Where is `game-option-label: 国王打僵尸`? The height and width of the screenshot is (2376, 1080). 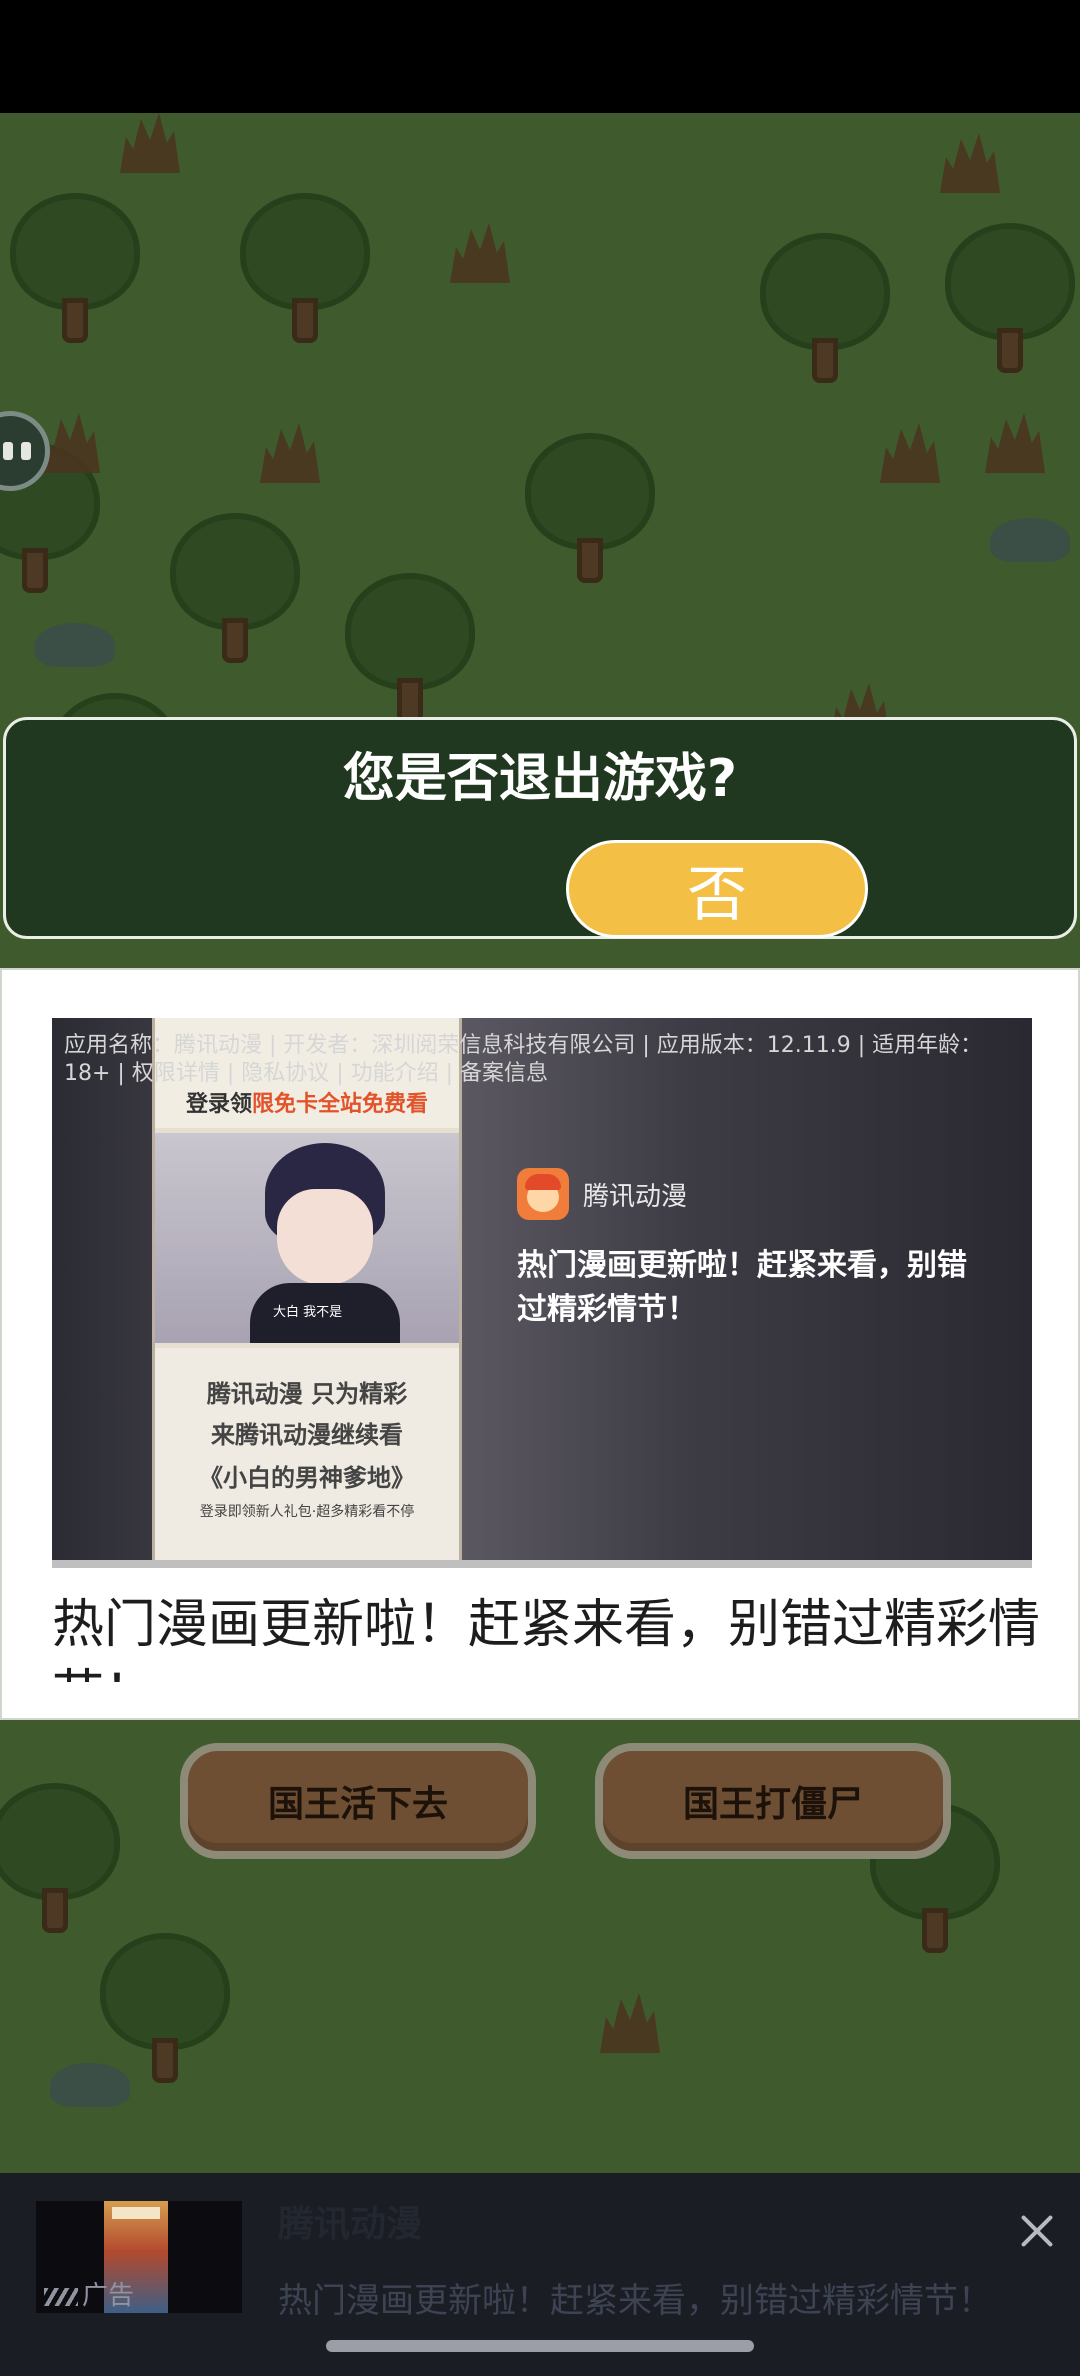
game-option-label: 国王打僵尸 is located at coordinates (772, 1804).